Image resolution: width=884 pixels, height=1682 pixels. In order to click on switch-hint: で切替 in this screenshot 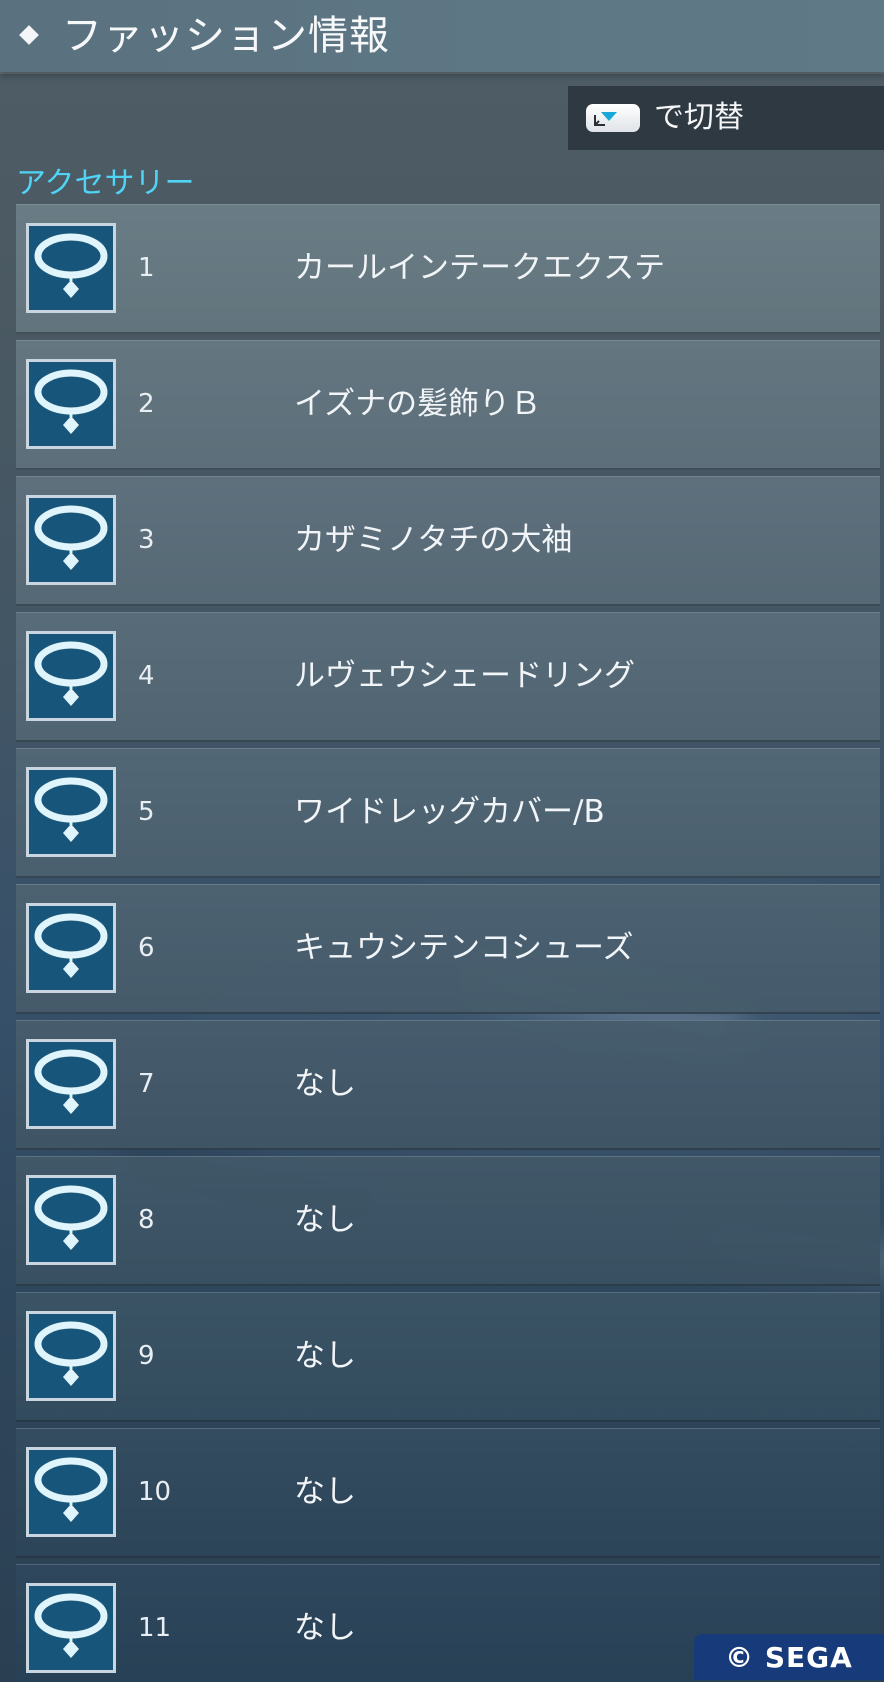, I will do `click(726, 118)`.